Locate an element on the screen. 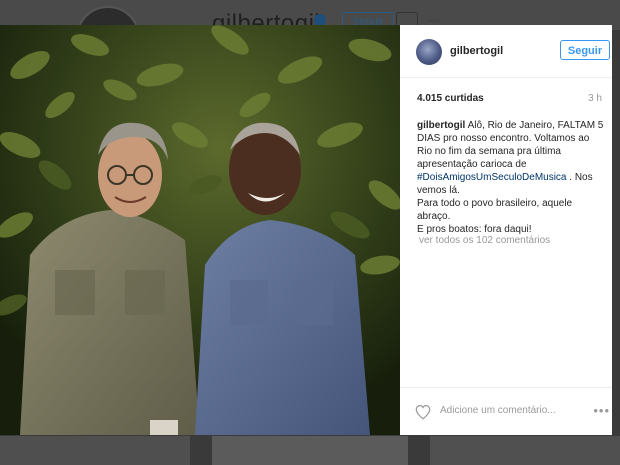 The image size is (620, 465). post-header: gilbertogil Seguir is located at coordinates (506, 51).